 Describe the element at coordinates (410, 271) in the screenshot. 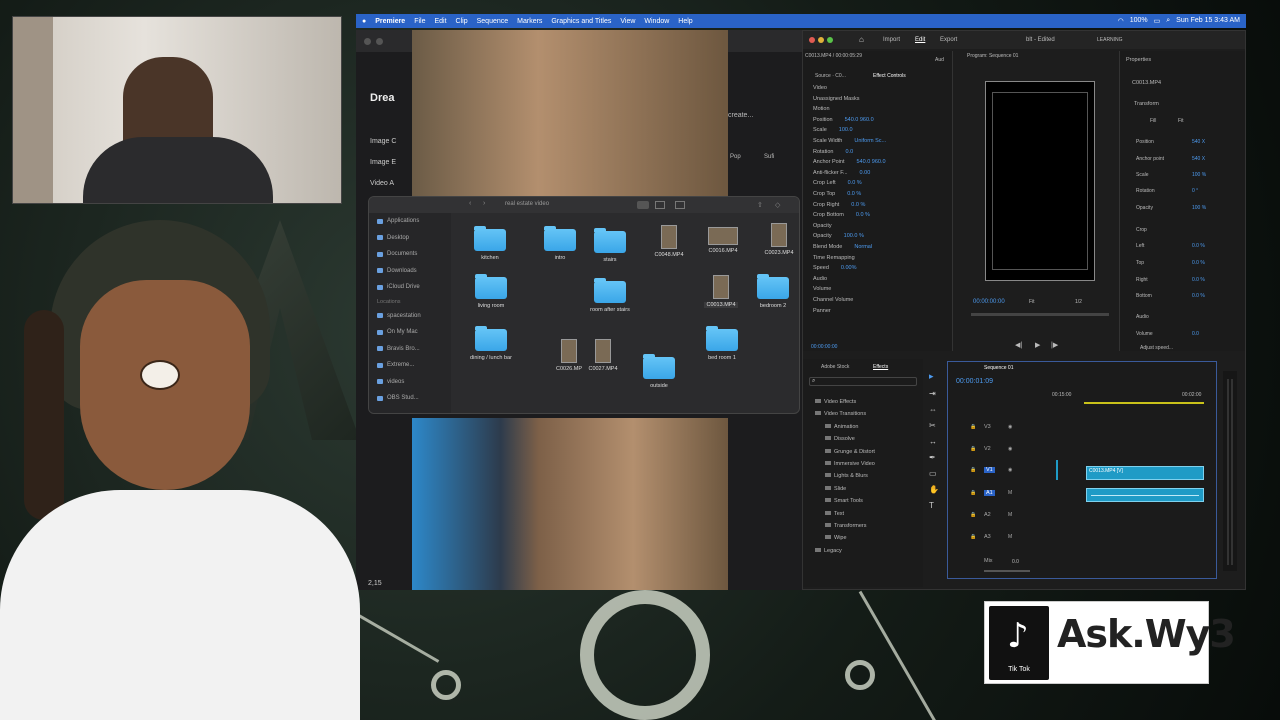

I see `sidebar-item-downloads: Downloads` at that location.